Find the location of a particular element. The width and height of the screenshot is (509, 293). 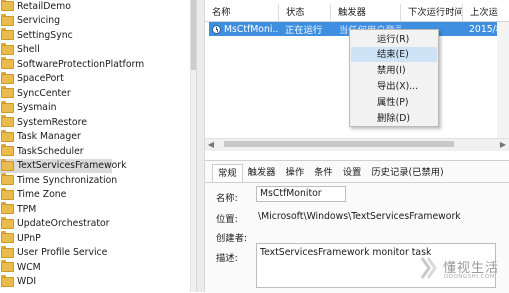

tree-item: RetailDemo is located at coordinates (90, 7).